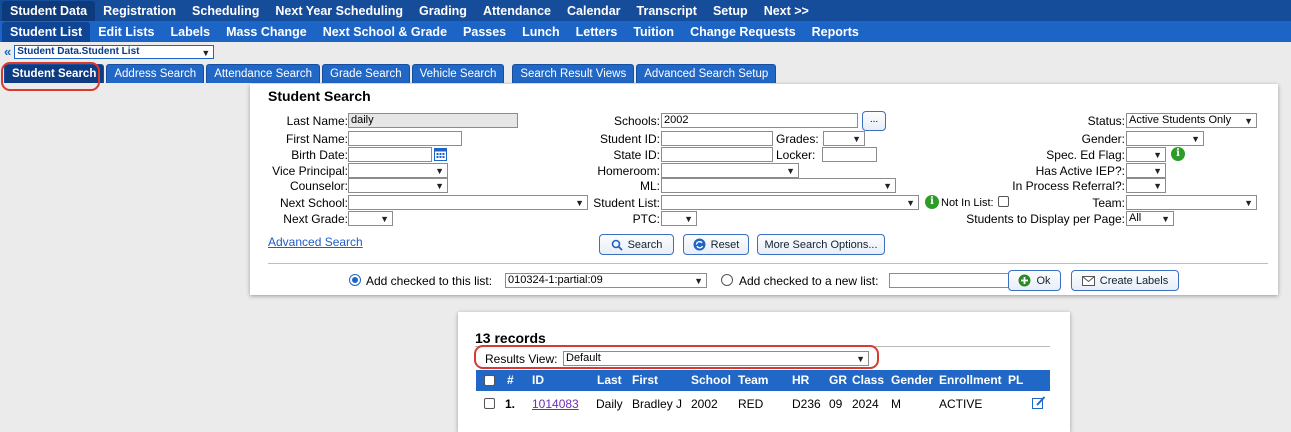 This screenshot has height=432, width=1291. What do you see at coordinates (759, 120) in the screenshot?
I see `schools-input: 2002` at bounding box center [759, 120].